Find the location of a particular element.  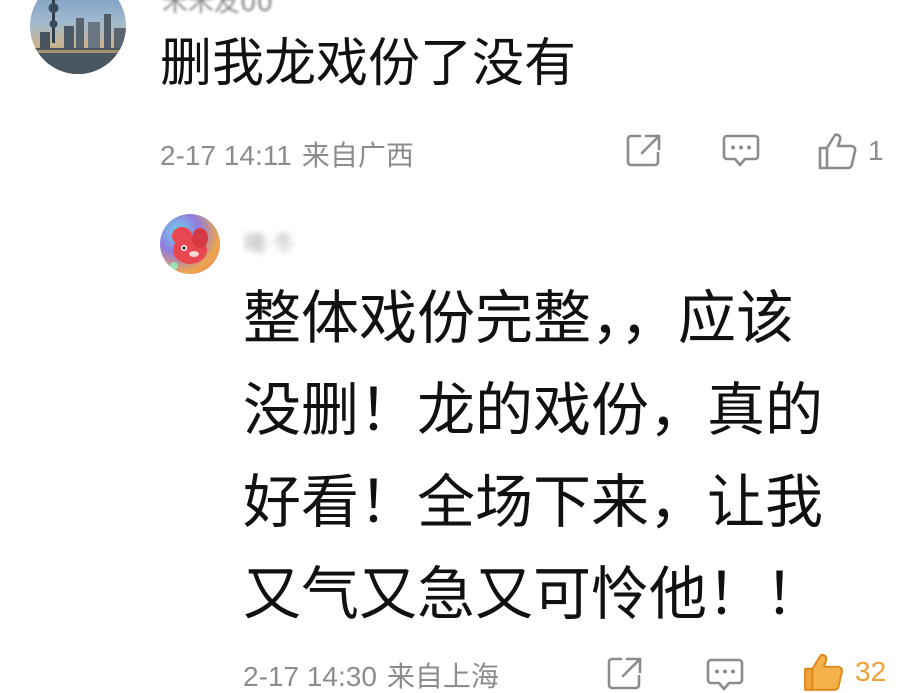

timestamp: 2-17 14:11 is located at coordinates (226, 155).